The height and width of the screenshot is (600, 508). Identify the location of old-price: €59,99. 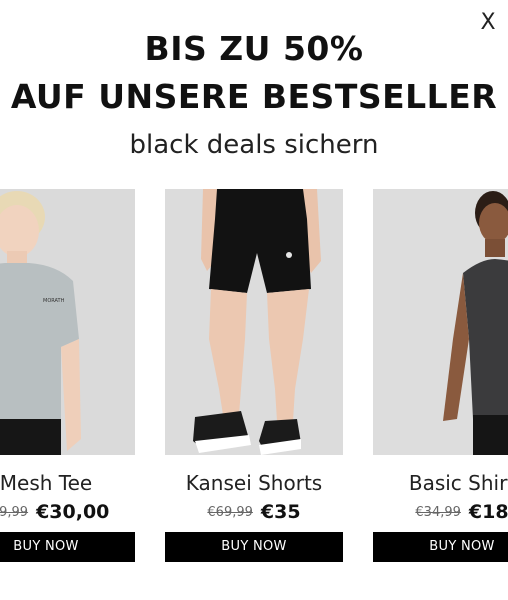
(14, 512).